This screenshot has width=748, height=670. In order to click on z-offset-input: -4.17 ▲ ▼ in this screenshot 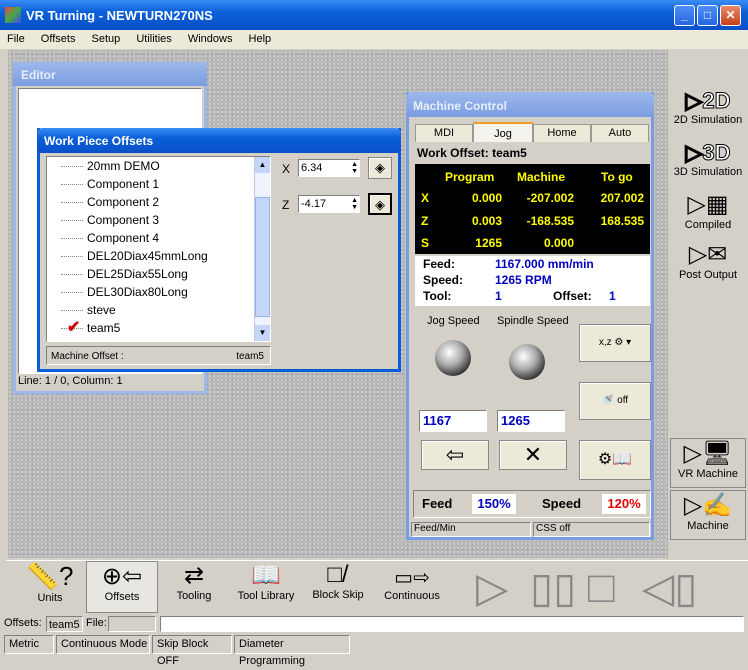, I will do `click(329, 204)`.